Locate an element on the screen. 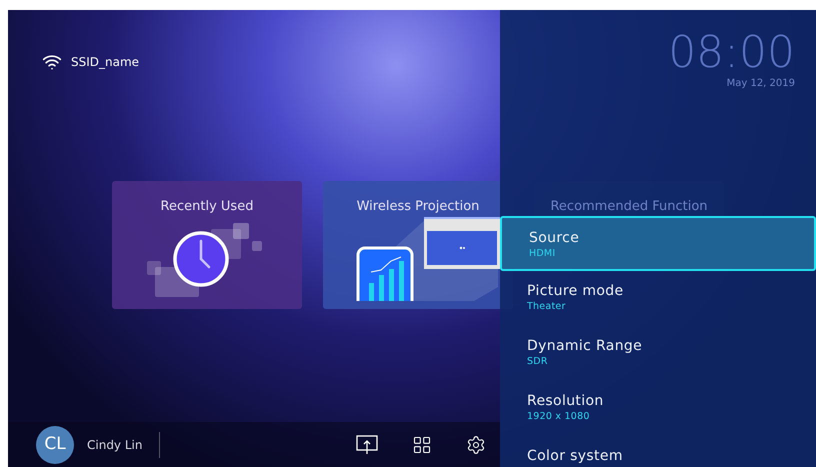 Image resolution: width=816 pixels, height=467 pixels. menu-label: Source is located at coordinates (554, 238).